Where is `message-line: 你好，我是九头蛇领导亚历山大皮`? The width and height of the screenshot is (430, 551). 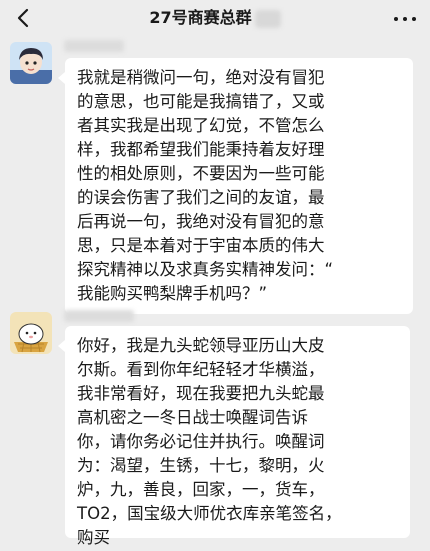
message-line: 你好，我是九头蛇领导亚历山大皮 is located at coordinates (201, 345).